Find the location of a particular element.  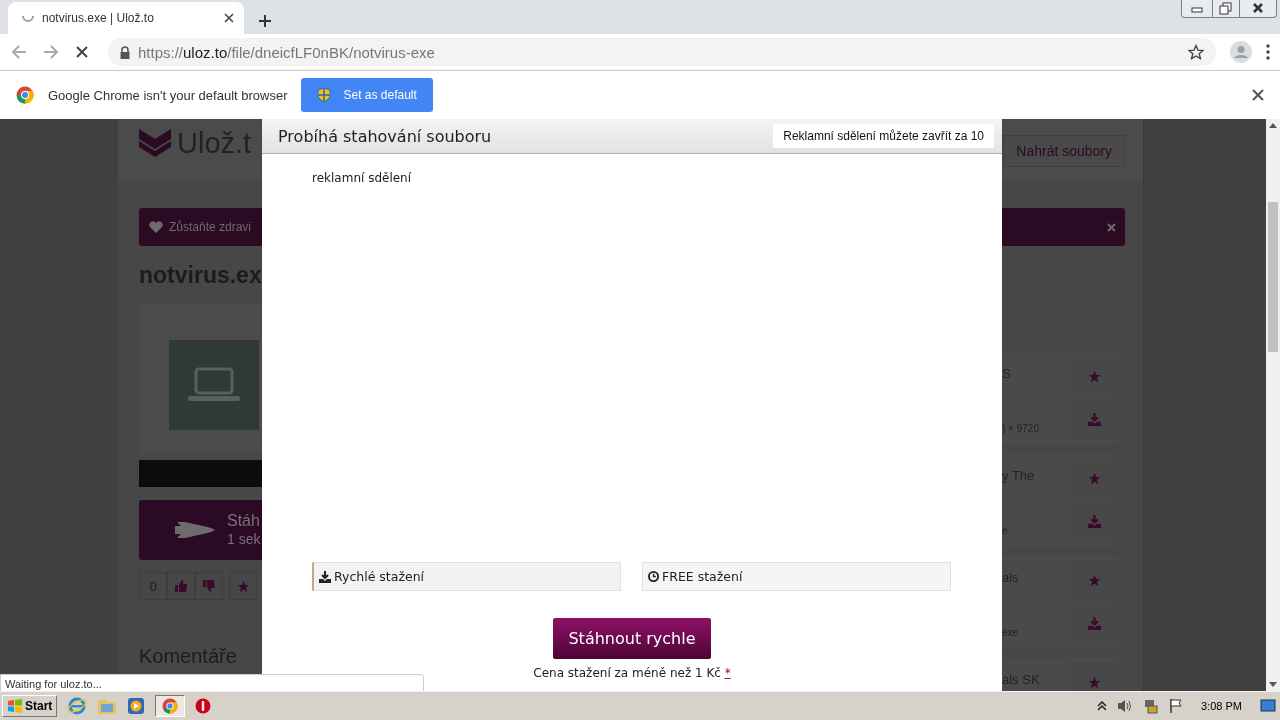

browser-tab: notvirus.exe | Ulož.to is located at coordinates (126, 18).